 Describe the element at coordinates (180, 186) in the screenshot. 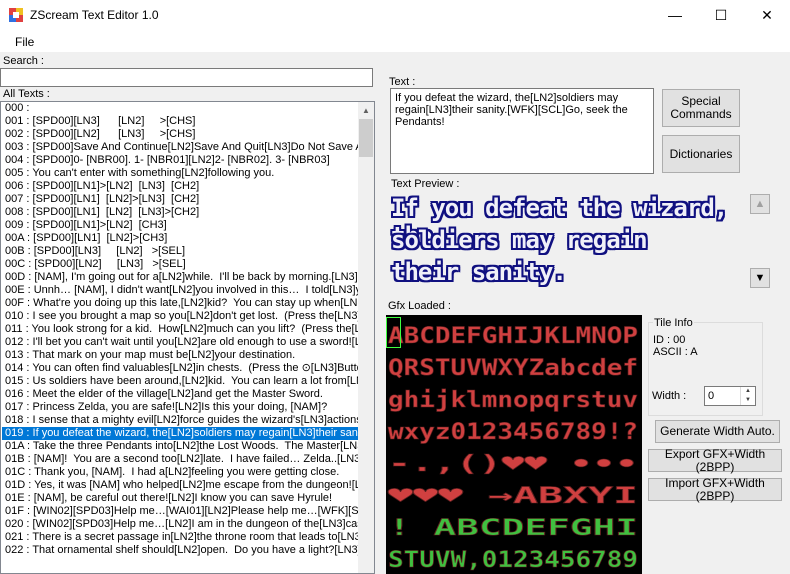

I see `list-item: 006 : [SPD00][LN1]>[LN2] [LN3] [CH2]` at that location.